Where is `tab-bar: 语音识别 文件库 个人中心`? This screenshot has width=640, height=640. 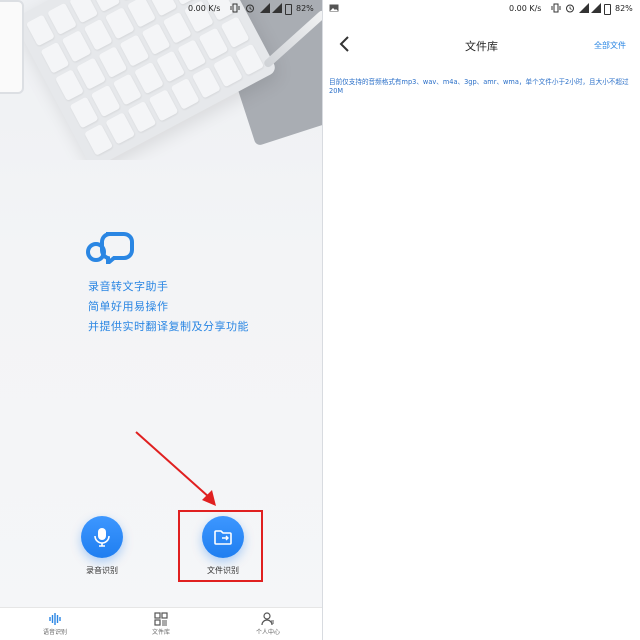
tab-bar: 语音识别 文件库 个人中心 is located at coordinates (161, 623).